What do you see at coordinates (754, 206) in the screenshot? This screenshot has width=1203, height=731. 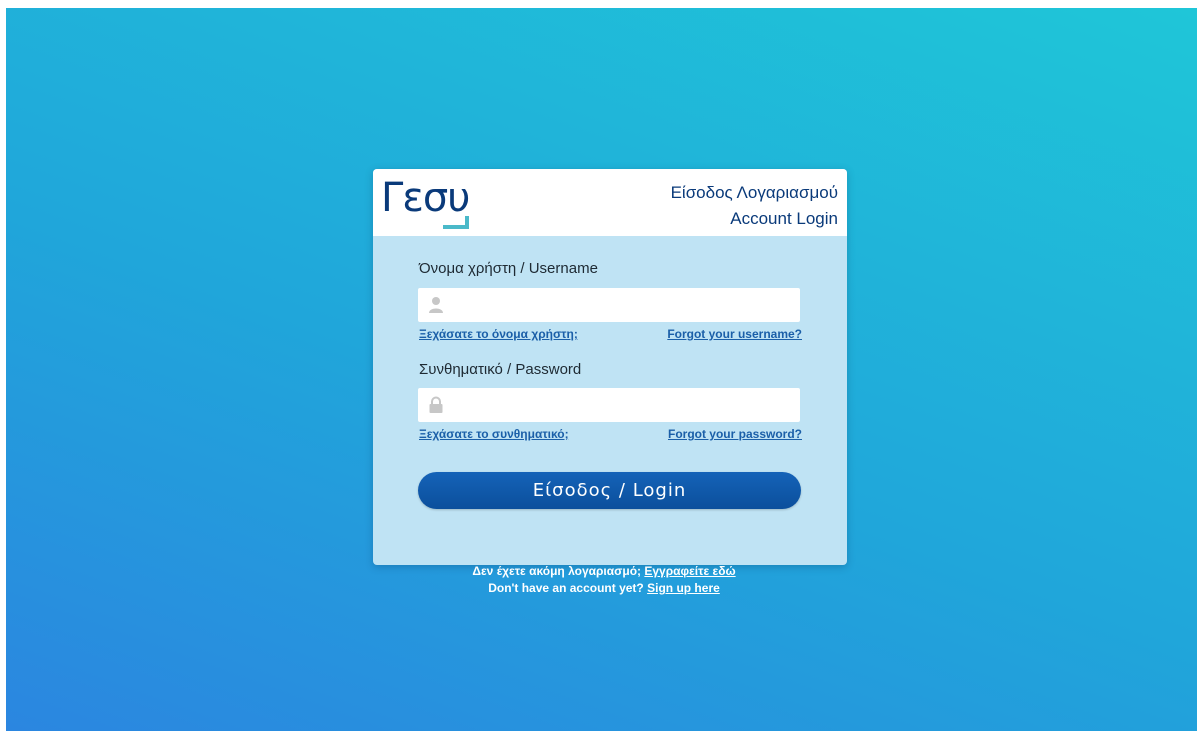 I see `header-titles: Είσοδος Λογαριασμού Account Login` at bounding box center [754, 206].